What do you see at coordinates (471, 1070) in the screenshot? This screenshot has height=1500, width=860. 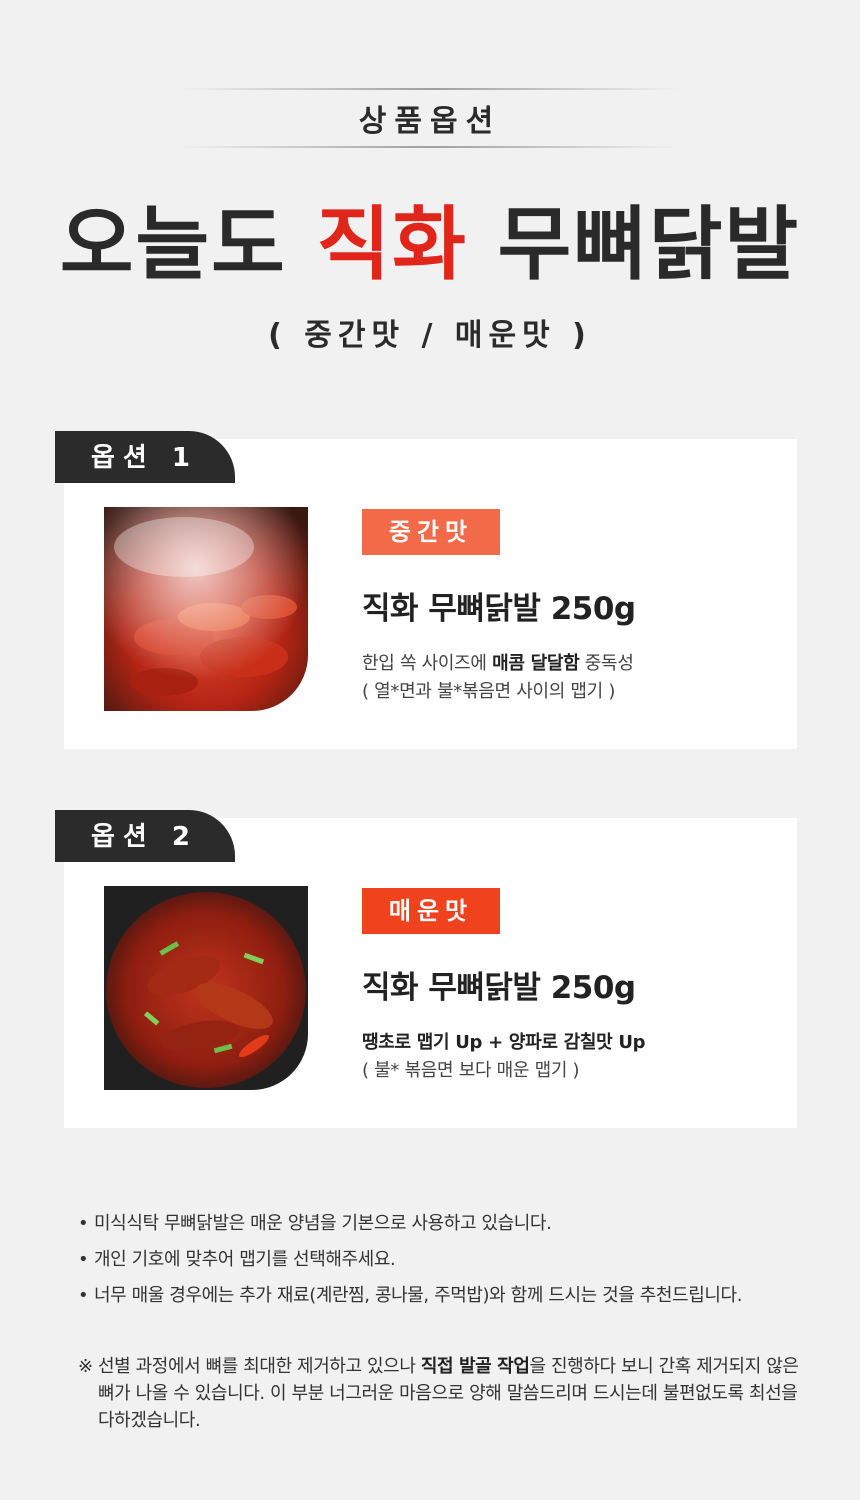 I see `product-description-2: ( 불* 볶음면 보다 매운 맵기 )` at bounding box center [471, 1070].